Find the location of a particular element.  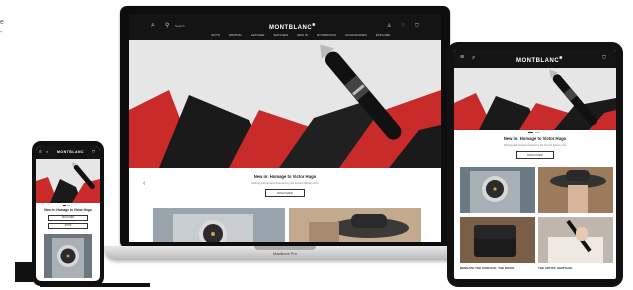

tile-hat is located at coordinates (575, 190).